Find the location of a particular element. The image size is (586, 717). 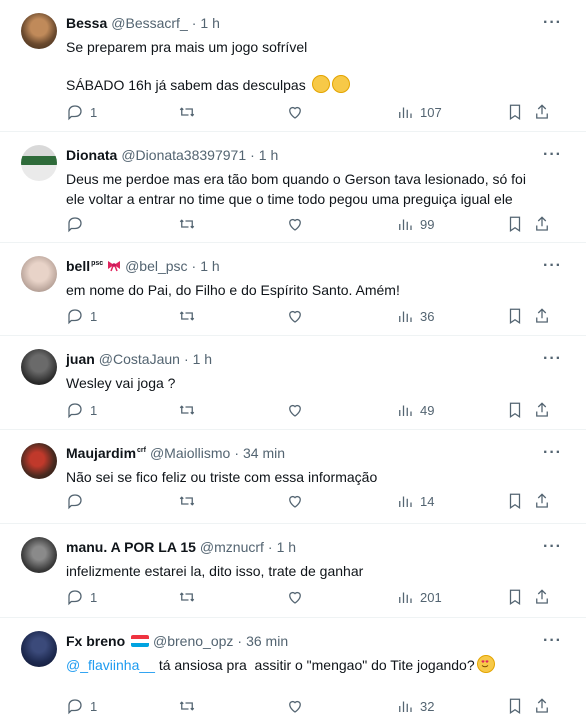

user-handle: @Maiollismo is located at coordinates (190, 453).